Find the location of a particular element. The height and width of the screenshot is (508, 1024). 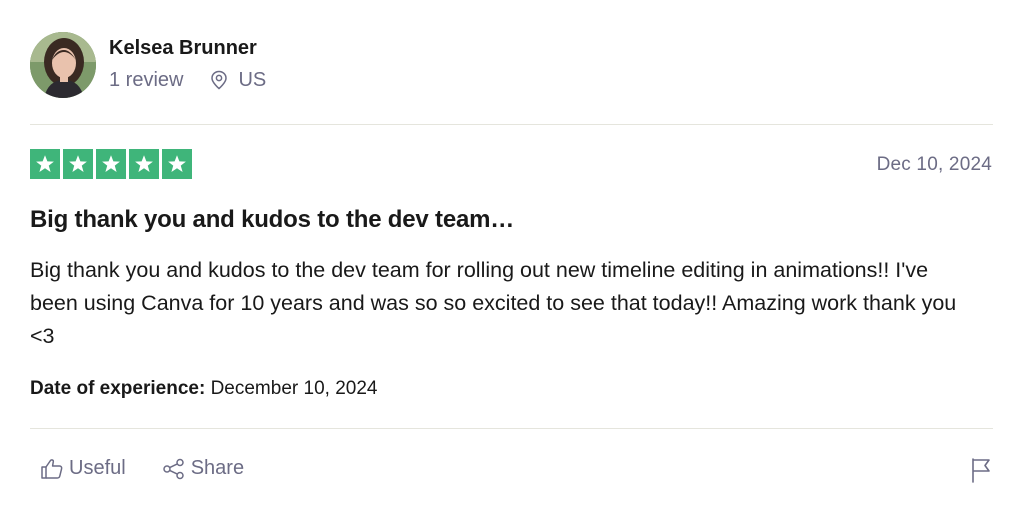

flag-icon is located at coordinates (981, 472).